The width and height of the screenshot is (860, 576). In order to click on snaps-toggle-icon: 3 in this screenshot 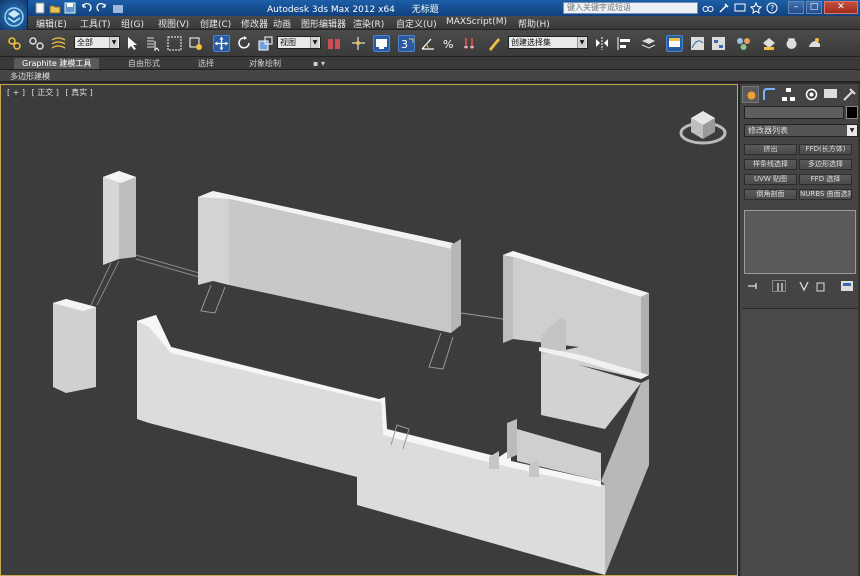, I will do `click(406, 43)`.